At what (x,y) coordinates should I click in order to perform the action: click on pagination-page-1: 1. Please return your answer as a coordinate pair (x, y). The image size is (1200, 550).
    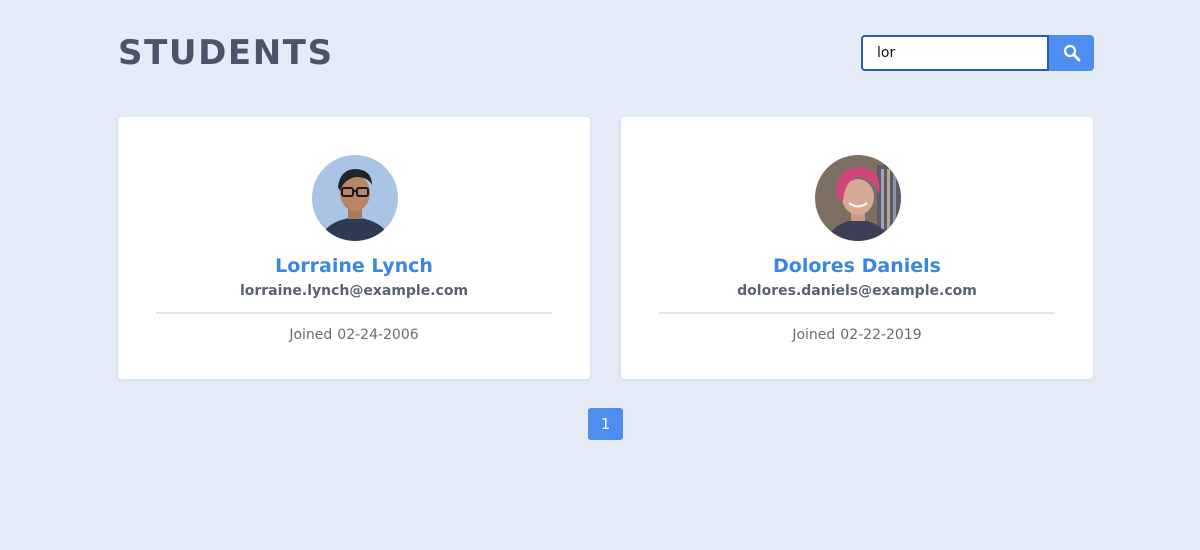
    Looking at the image, I should click on (605, 424).